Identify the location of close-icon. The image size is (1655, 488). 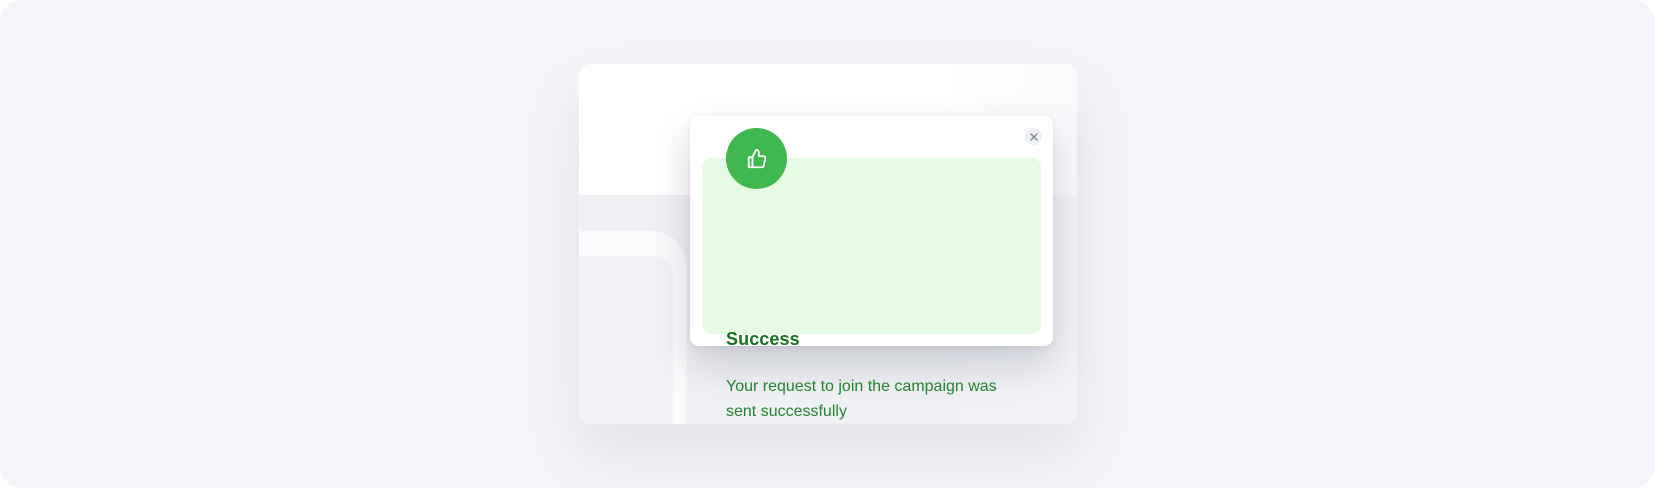
(1033, 136).